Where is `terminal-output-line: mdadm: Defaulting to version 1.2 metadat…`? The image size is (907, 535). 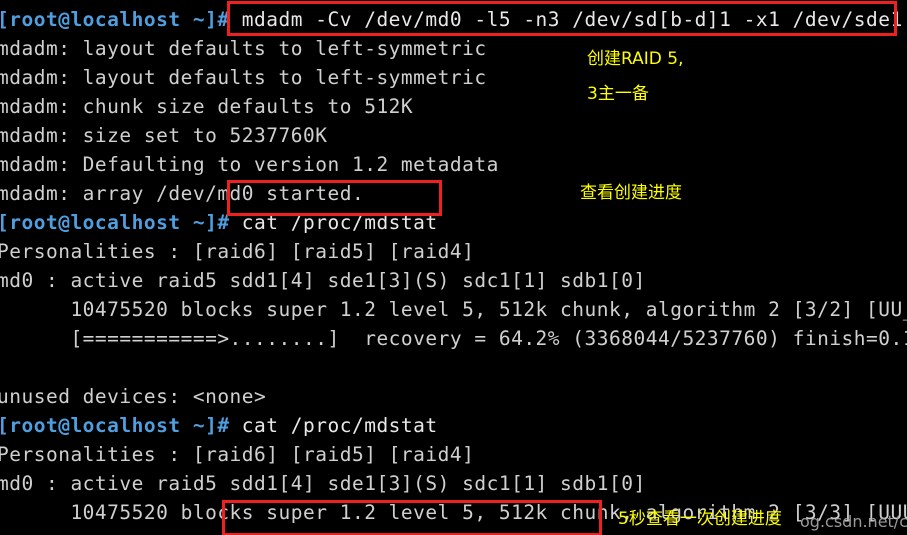
terminal-output-line: mdadm: Defaulting to version 1.2 metadat… is located at coordinates (249, 164).